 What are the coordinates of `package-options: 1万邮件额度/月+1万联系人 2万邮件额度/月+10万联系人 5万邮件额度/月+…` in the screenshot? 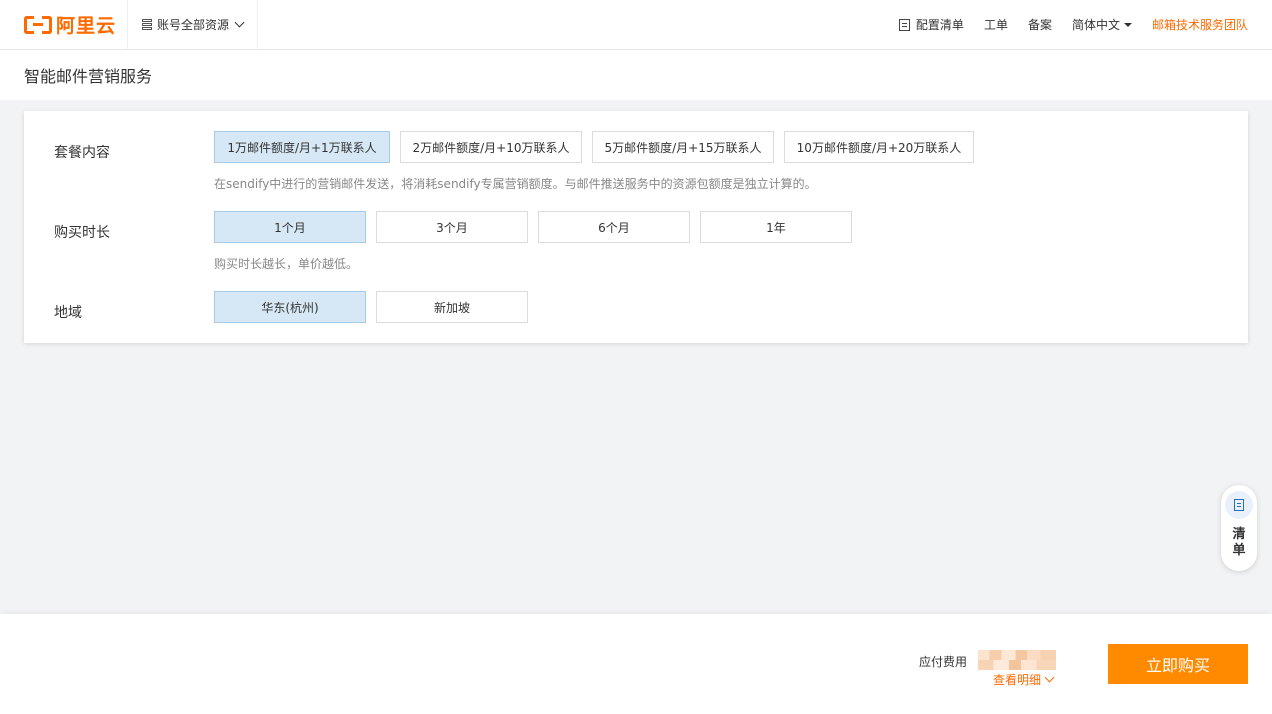 It's located at (599, 147).